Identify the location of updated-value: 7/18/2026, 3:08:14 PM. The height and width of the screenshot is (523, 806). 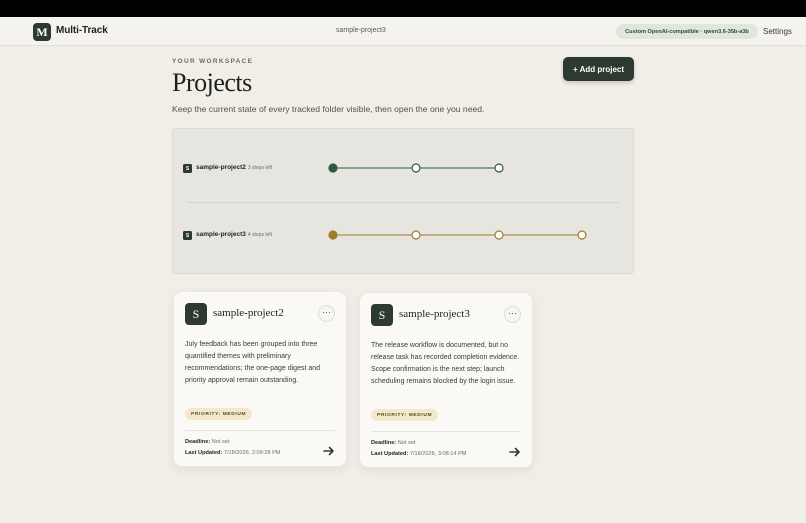
(438, 454).